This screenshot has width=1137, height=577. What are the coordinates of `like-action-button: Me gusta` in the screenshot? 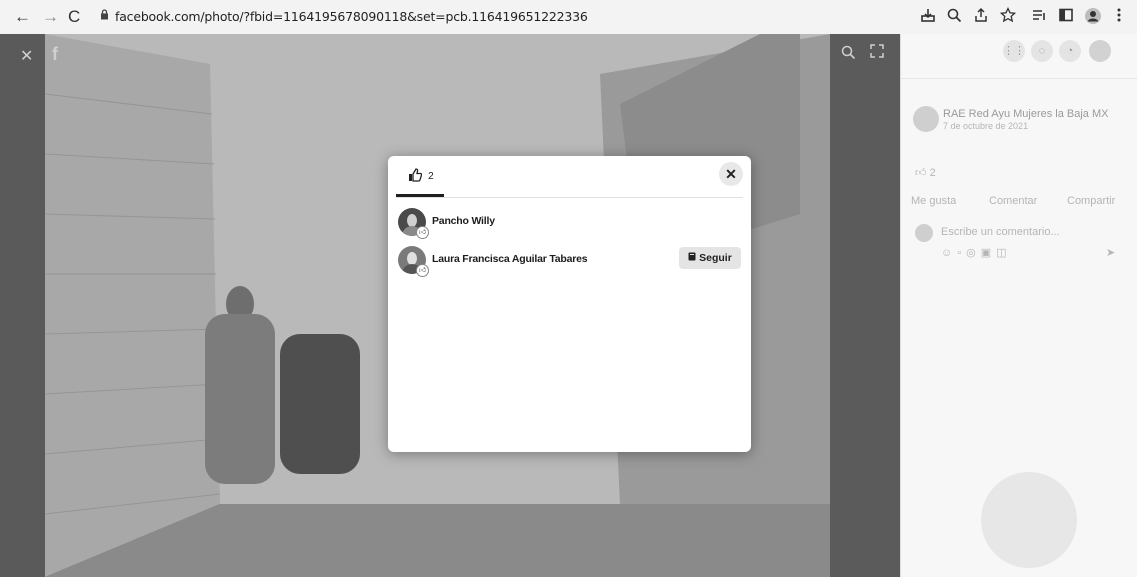 It's located at (933, 201).